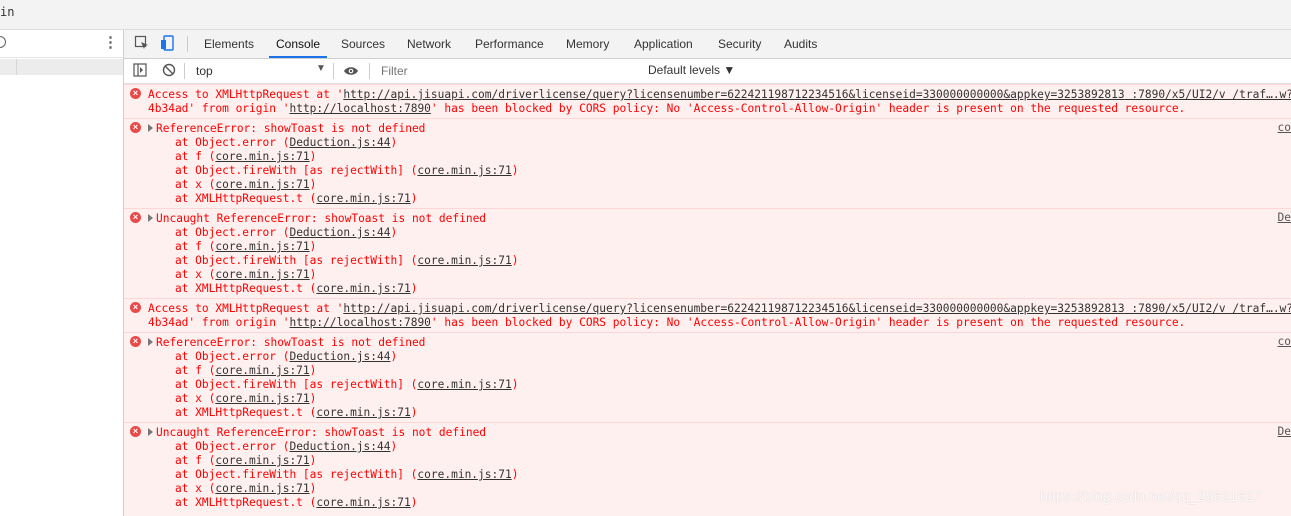 This screenshot has width=1291, height=516. Describe the element at coordinates (3, 42) in the screenshot. I see `clock-icon` at that location.